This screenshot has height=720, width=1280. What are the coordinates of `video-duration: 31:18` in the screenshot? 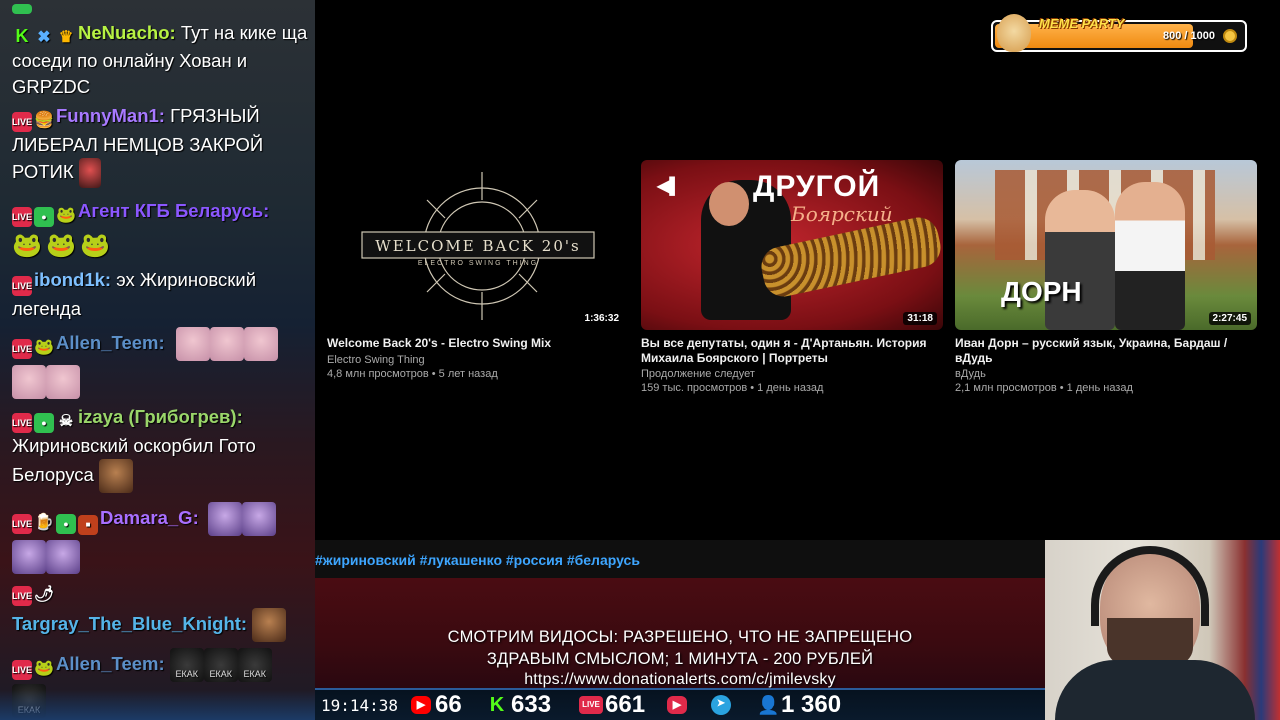 It's located at (920, 318).